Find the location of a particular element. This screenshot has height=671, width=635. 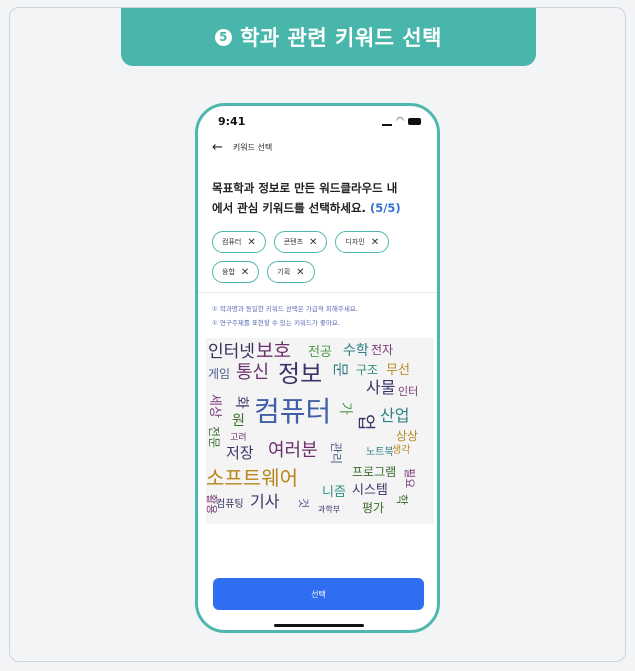

cloud-word: 화 is located at coordinates (241, 402).